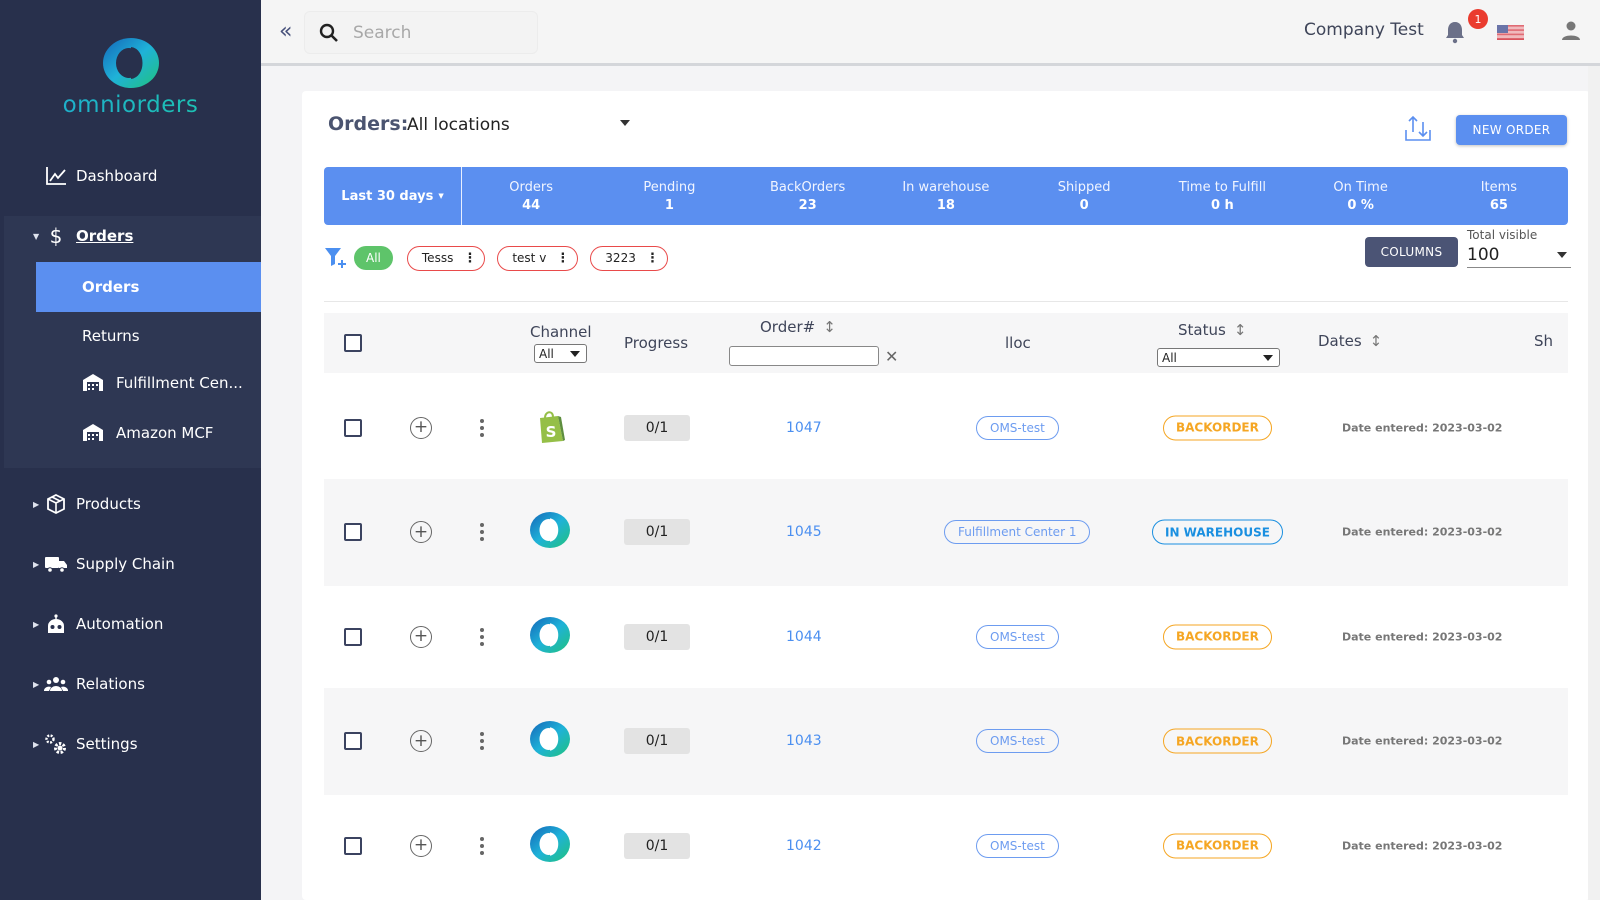  Describe the element at coordinates (148, 336) in the screenshot. I see `sidebar-subitem-returns: Returns` at that location.